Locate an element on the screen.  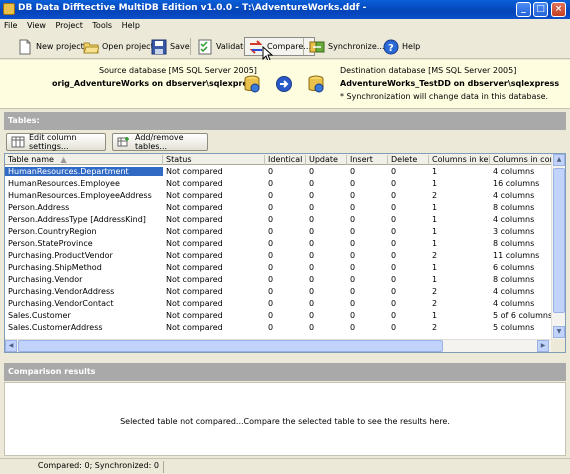
menu-bar: File View Project Tools Help is located at coordinates (285, 26).